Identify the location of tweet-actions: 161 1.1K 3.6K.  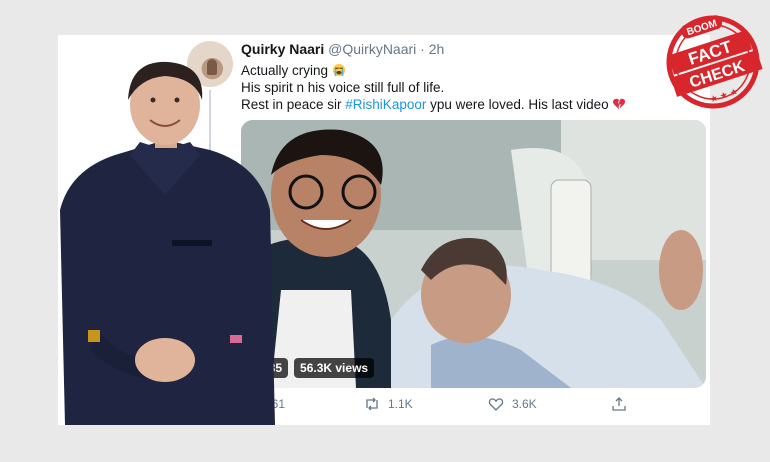
(441, 406).